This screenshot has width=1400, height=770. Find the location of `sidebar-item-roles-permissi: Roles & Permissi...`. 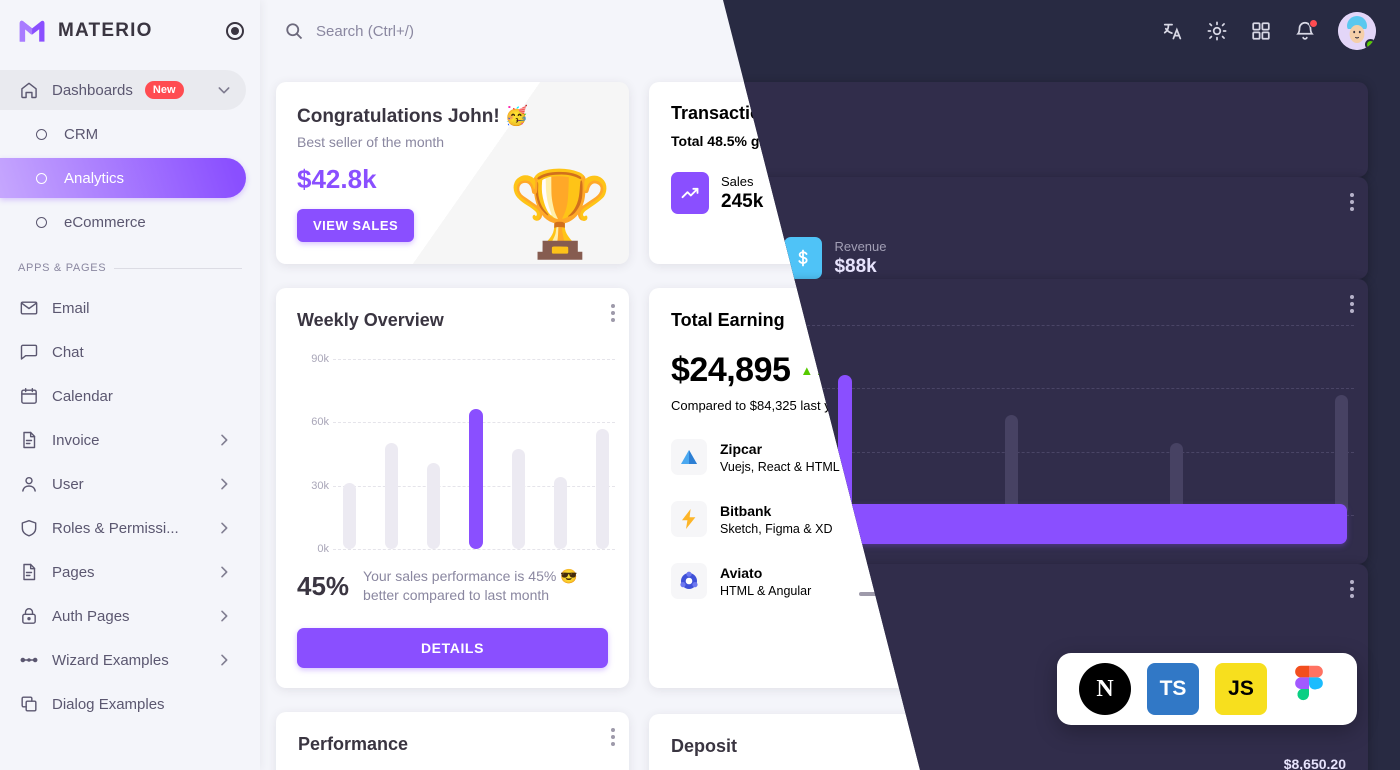

sidebar-item-roles-permissi: Roles & Permissi... is located at coordinates (123, 528).